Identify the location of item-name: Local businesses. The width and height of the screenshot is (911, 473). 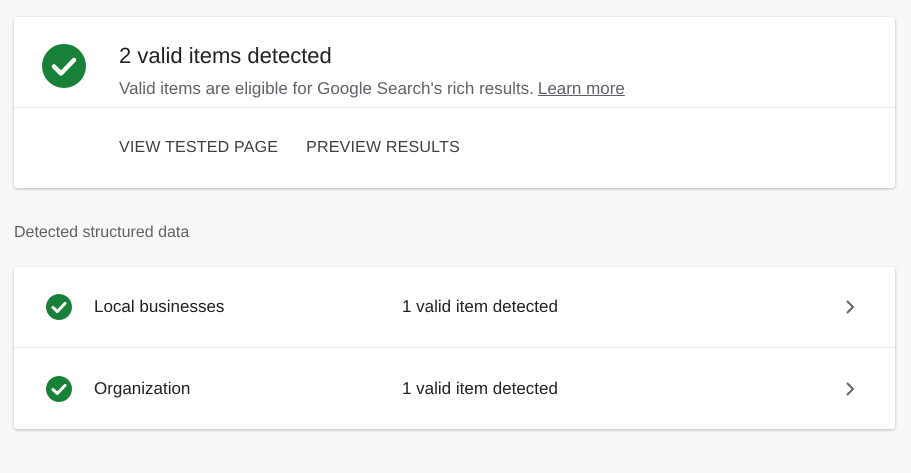
(160, 307).